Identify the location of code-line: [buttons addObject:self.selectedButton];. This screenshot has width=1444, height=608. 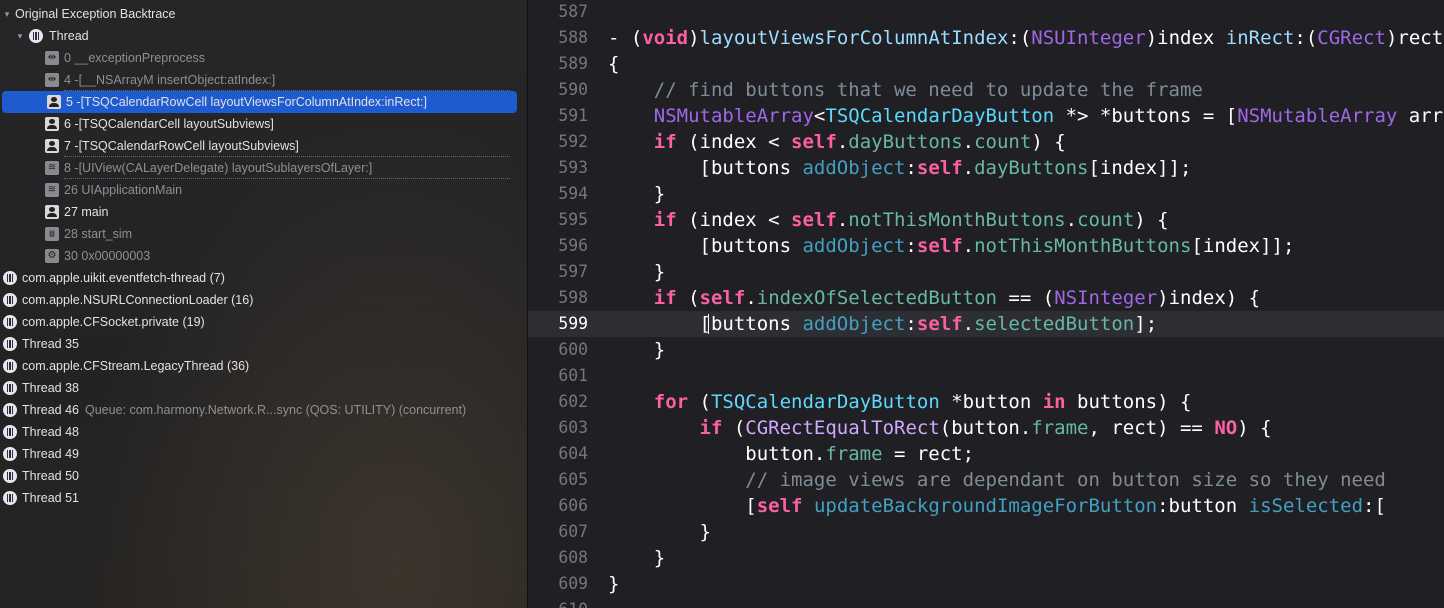
(883, 324).